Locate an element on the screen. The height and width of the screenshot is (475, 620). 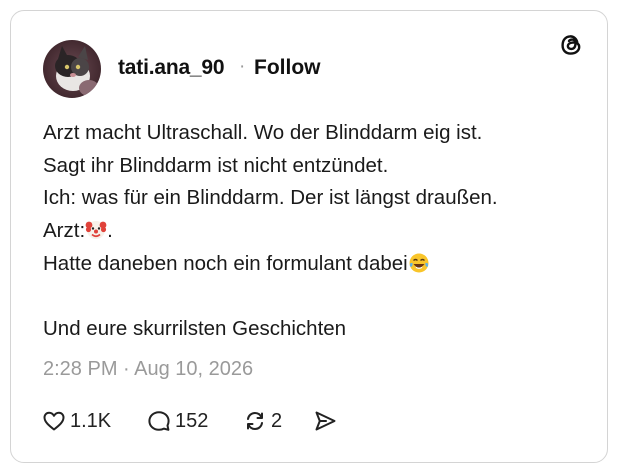
share-icon is located at coordinates (325, 421).